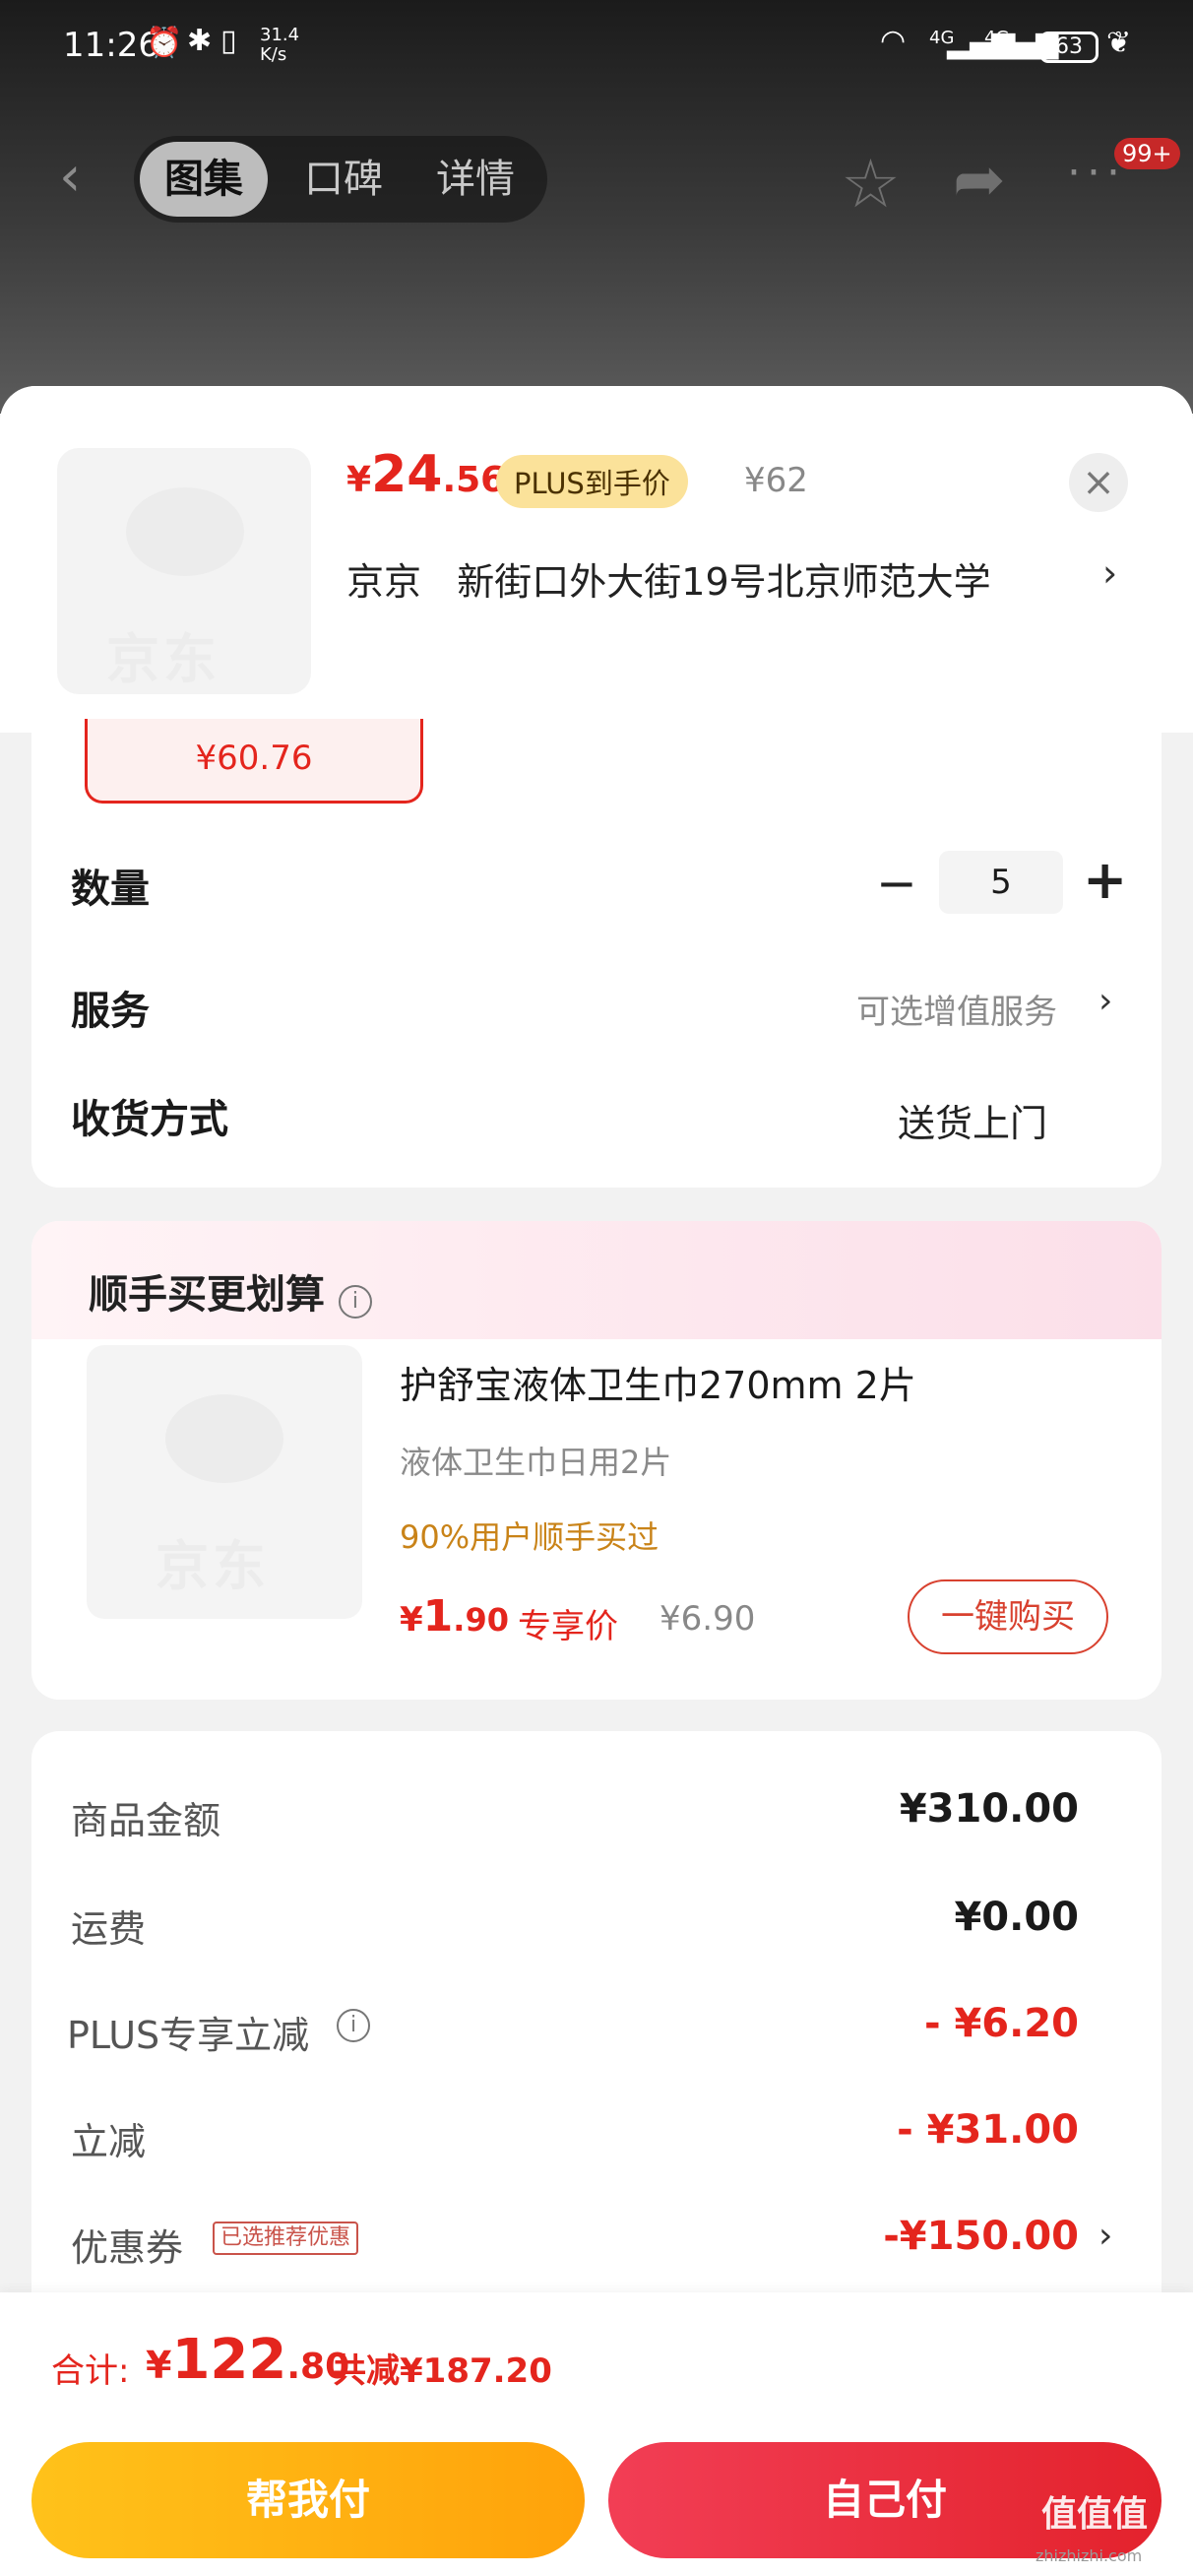 This screenshot has width=1193, height=2576. What do you see at coordinates (109, 2141) in the screenshot?
I see `summary-row-label: 立减` at bounding box center [109, 2141].